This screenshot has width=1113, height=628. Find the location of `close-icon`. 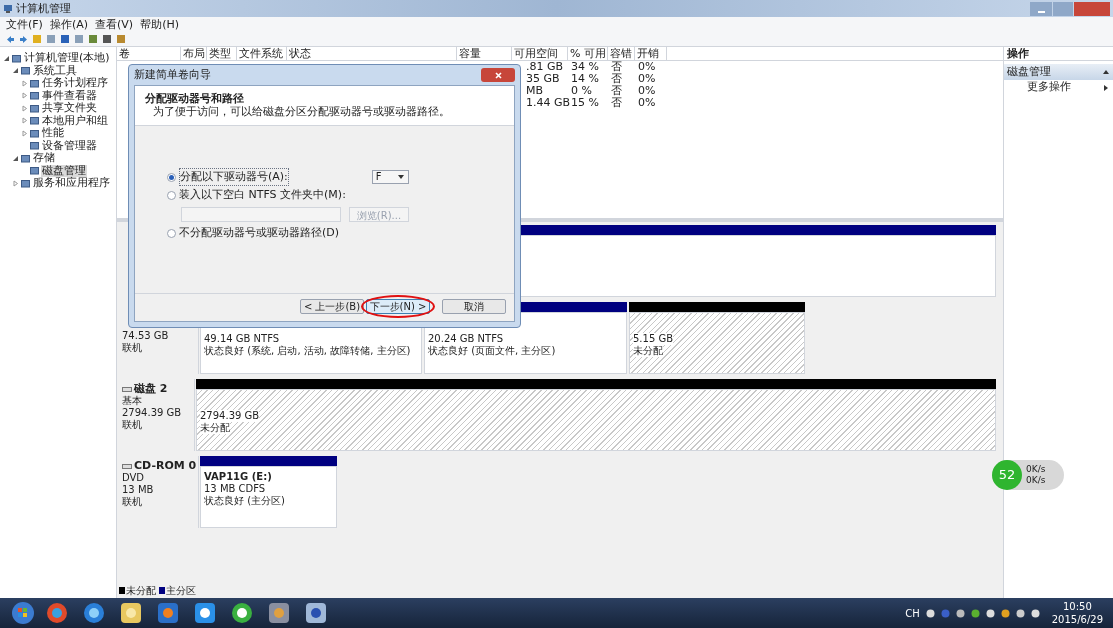

close-icon is located at coordinates (498, 75).